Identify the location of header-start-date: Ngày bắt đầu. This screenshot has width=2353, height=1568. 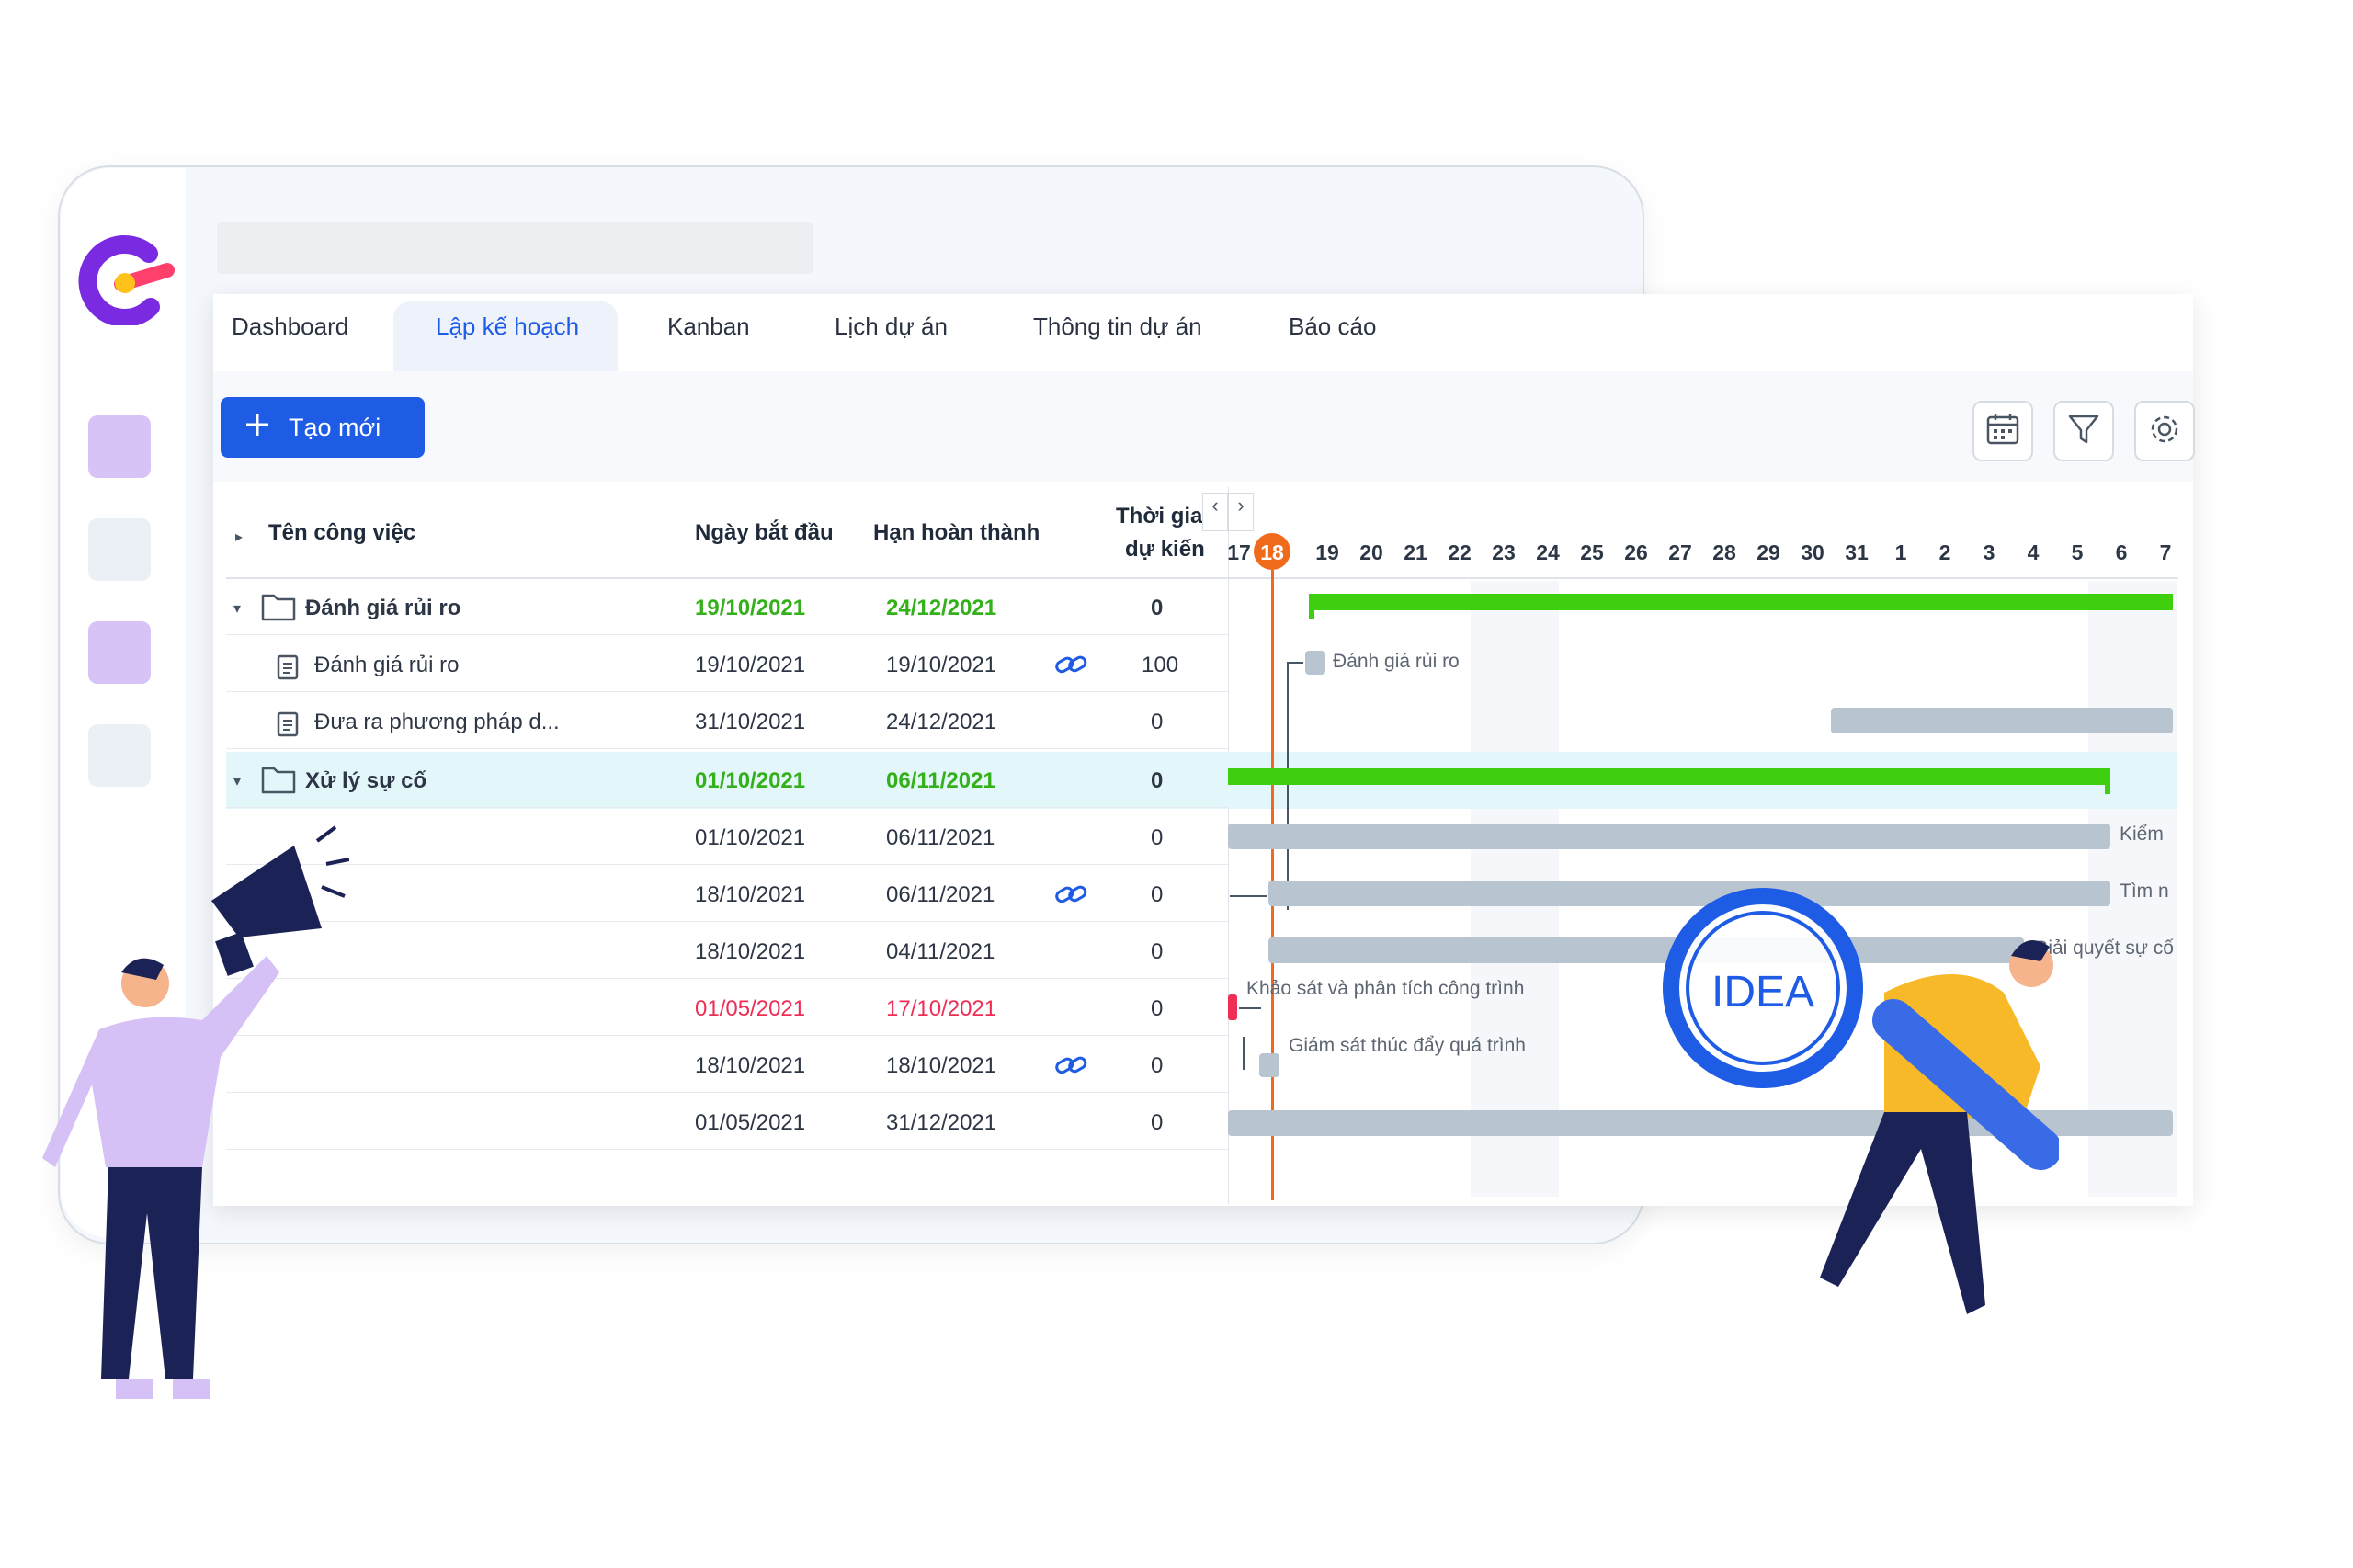
(764, 533).